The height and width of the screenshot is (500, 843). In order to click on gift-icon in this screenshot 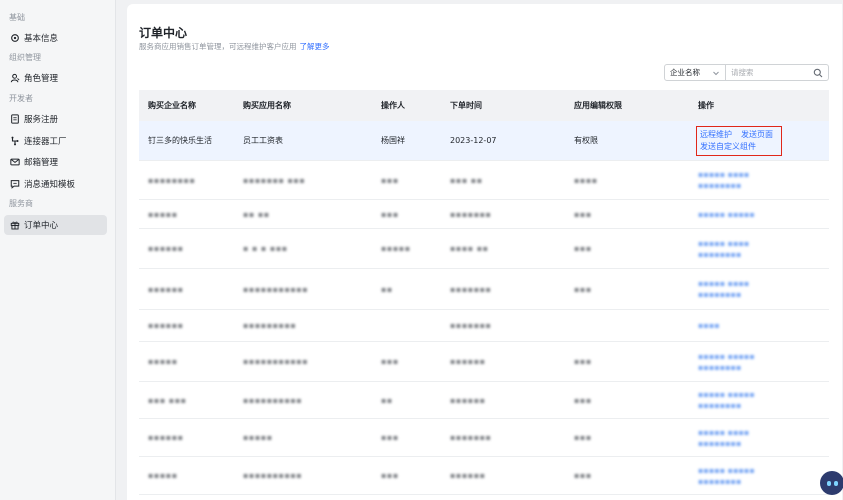, I will do `click(14, 225)`.